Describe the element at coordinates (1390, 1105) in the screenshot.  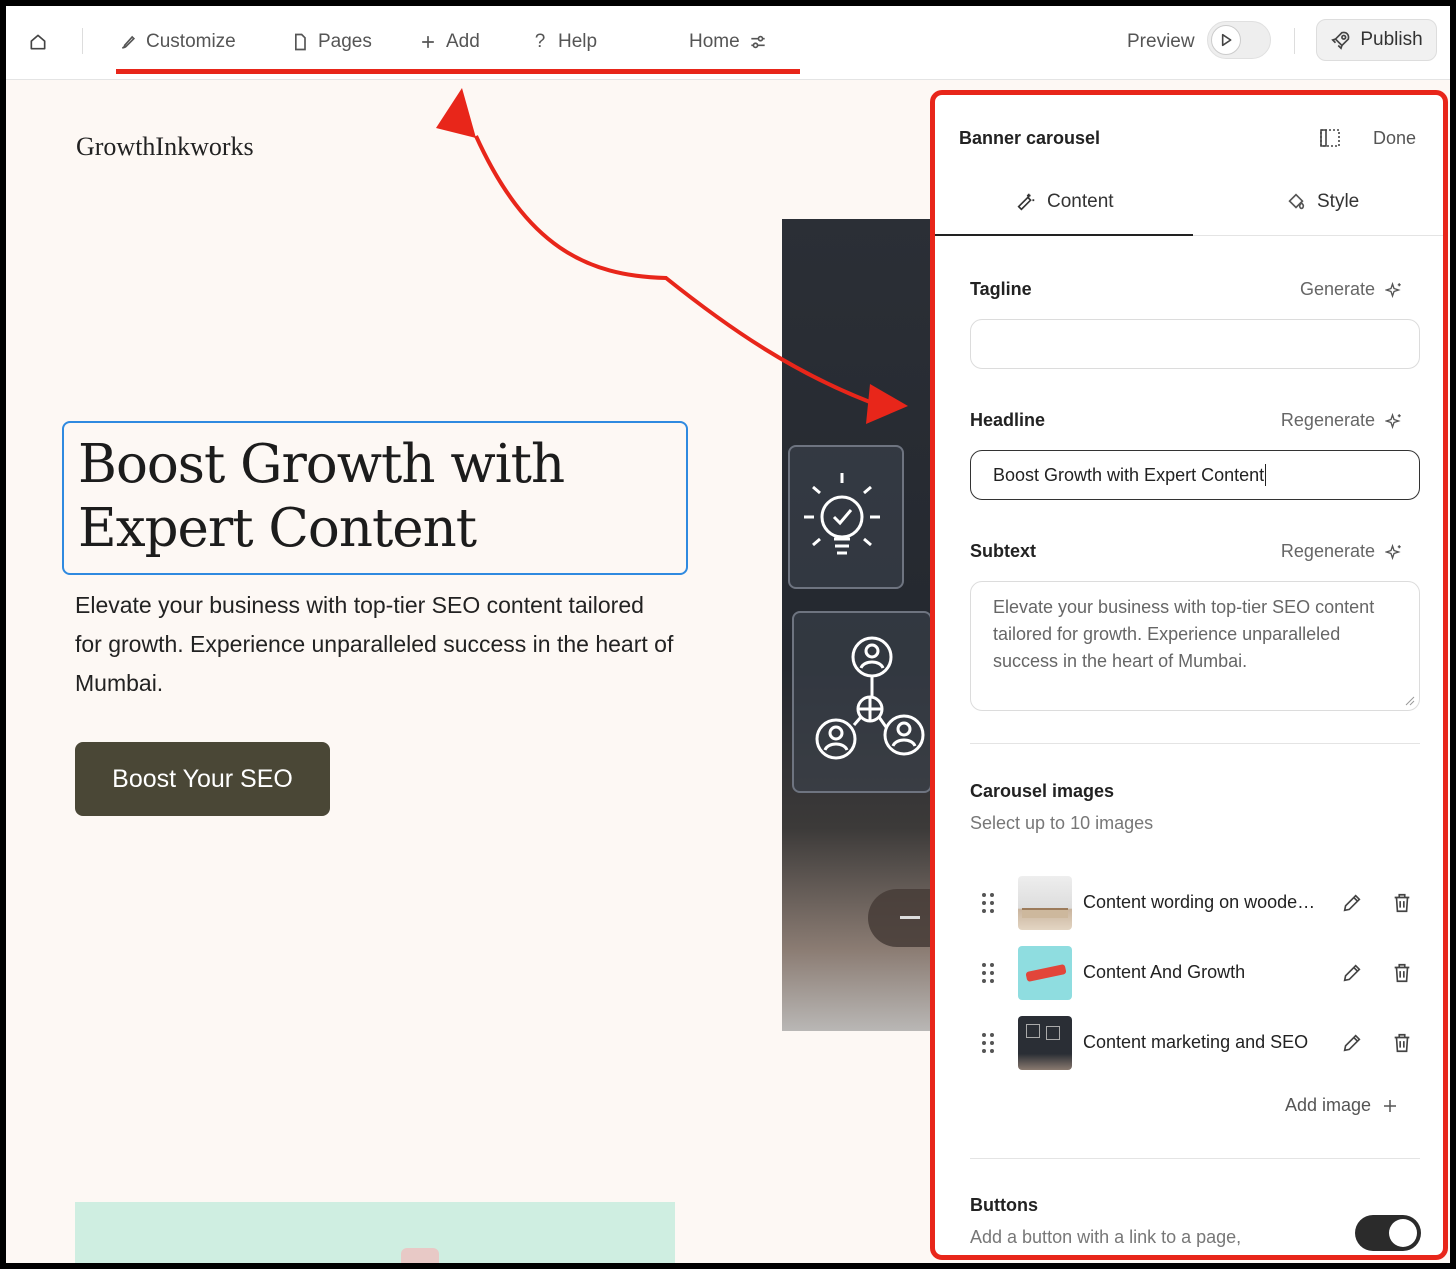
I see `plus-icon` at that location.